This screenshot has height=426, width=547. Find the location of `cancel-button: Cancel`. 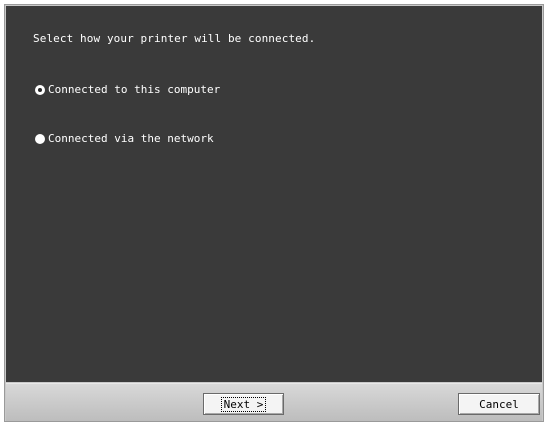

cancel-button: Cancel is located at coordinates (499, 404).